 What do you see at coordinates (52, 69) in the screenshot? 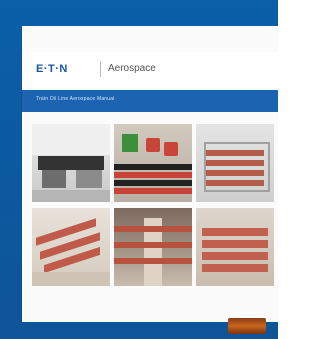
I see `brand-logo: E·T·N` at bounding box center [52, 69].